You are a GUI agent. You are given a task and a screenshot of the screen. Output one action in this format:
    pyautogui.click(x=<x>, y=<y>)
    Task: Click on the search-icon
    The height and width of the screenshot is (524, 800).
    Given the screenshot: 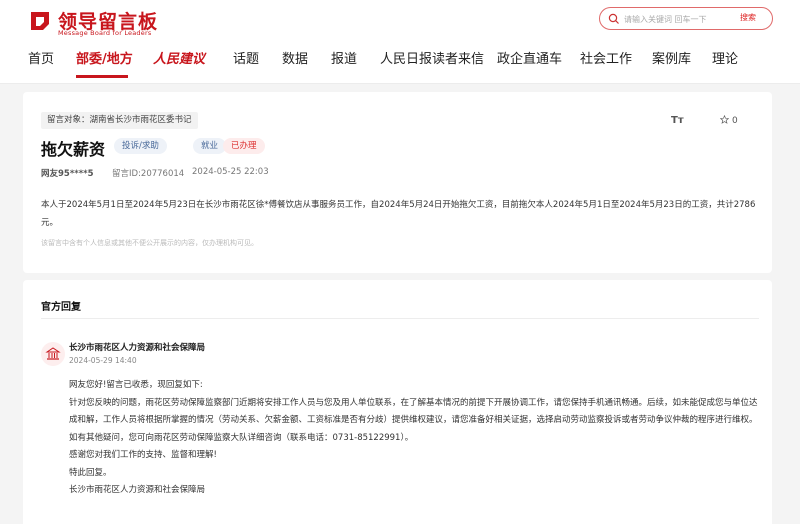 What is the action you would take?
    pyautogui.click(x=613, y=18)
    